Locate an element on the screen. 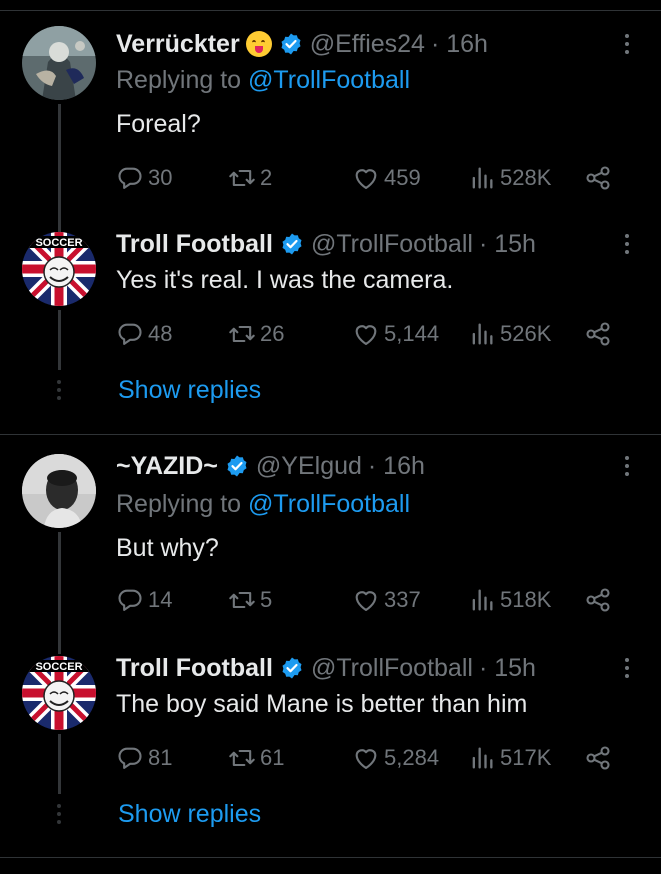 The height and width of the screenshot is (874, 661). like-count: 459 is located at coordinates (402, 177).